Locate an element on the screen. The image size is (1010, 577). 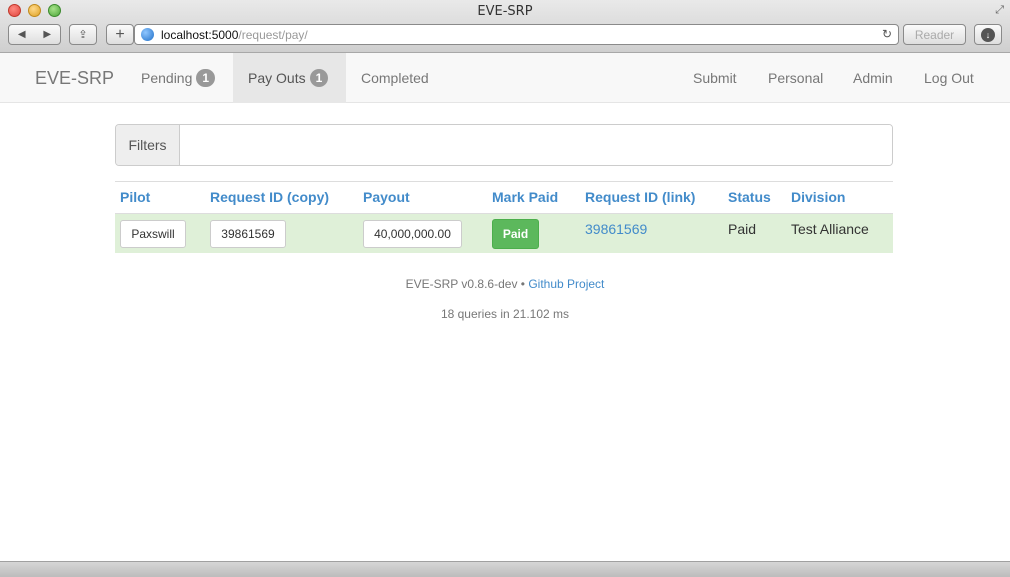
browser-status-bar is located at coordinates (505, 569).